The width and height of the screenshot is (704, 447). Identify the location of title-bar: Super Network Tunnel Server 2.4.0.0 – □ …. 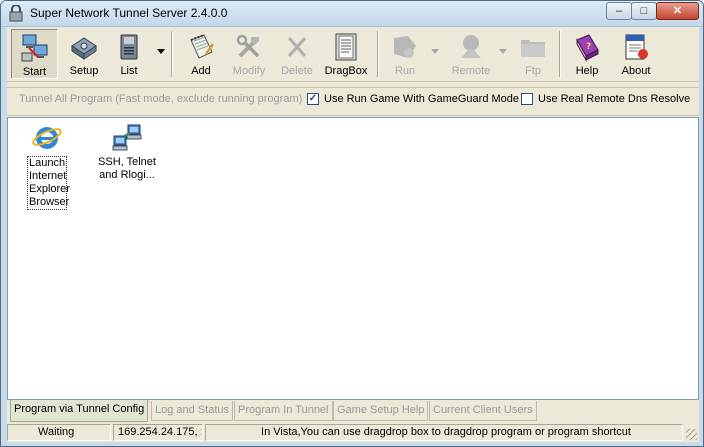
(352, 14).